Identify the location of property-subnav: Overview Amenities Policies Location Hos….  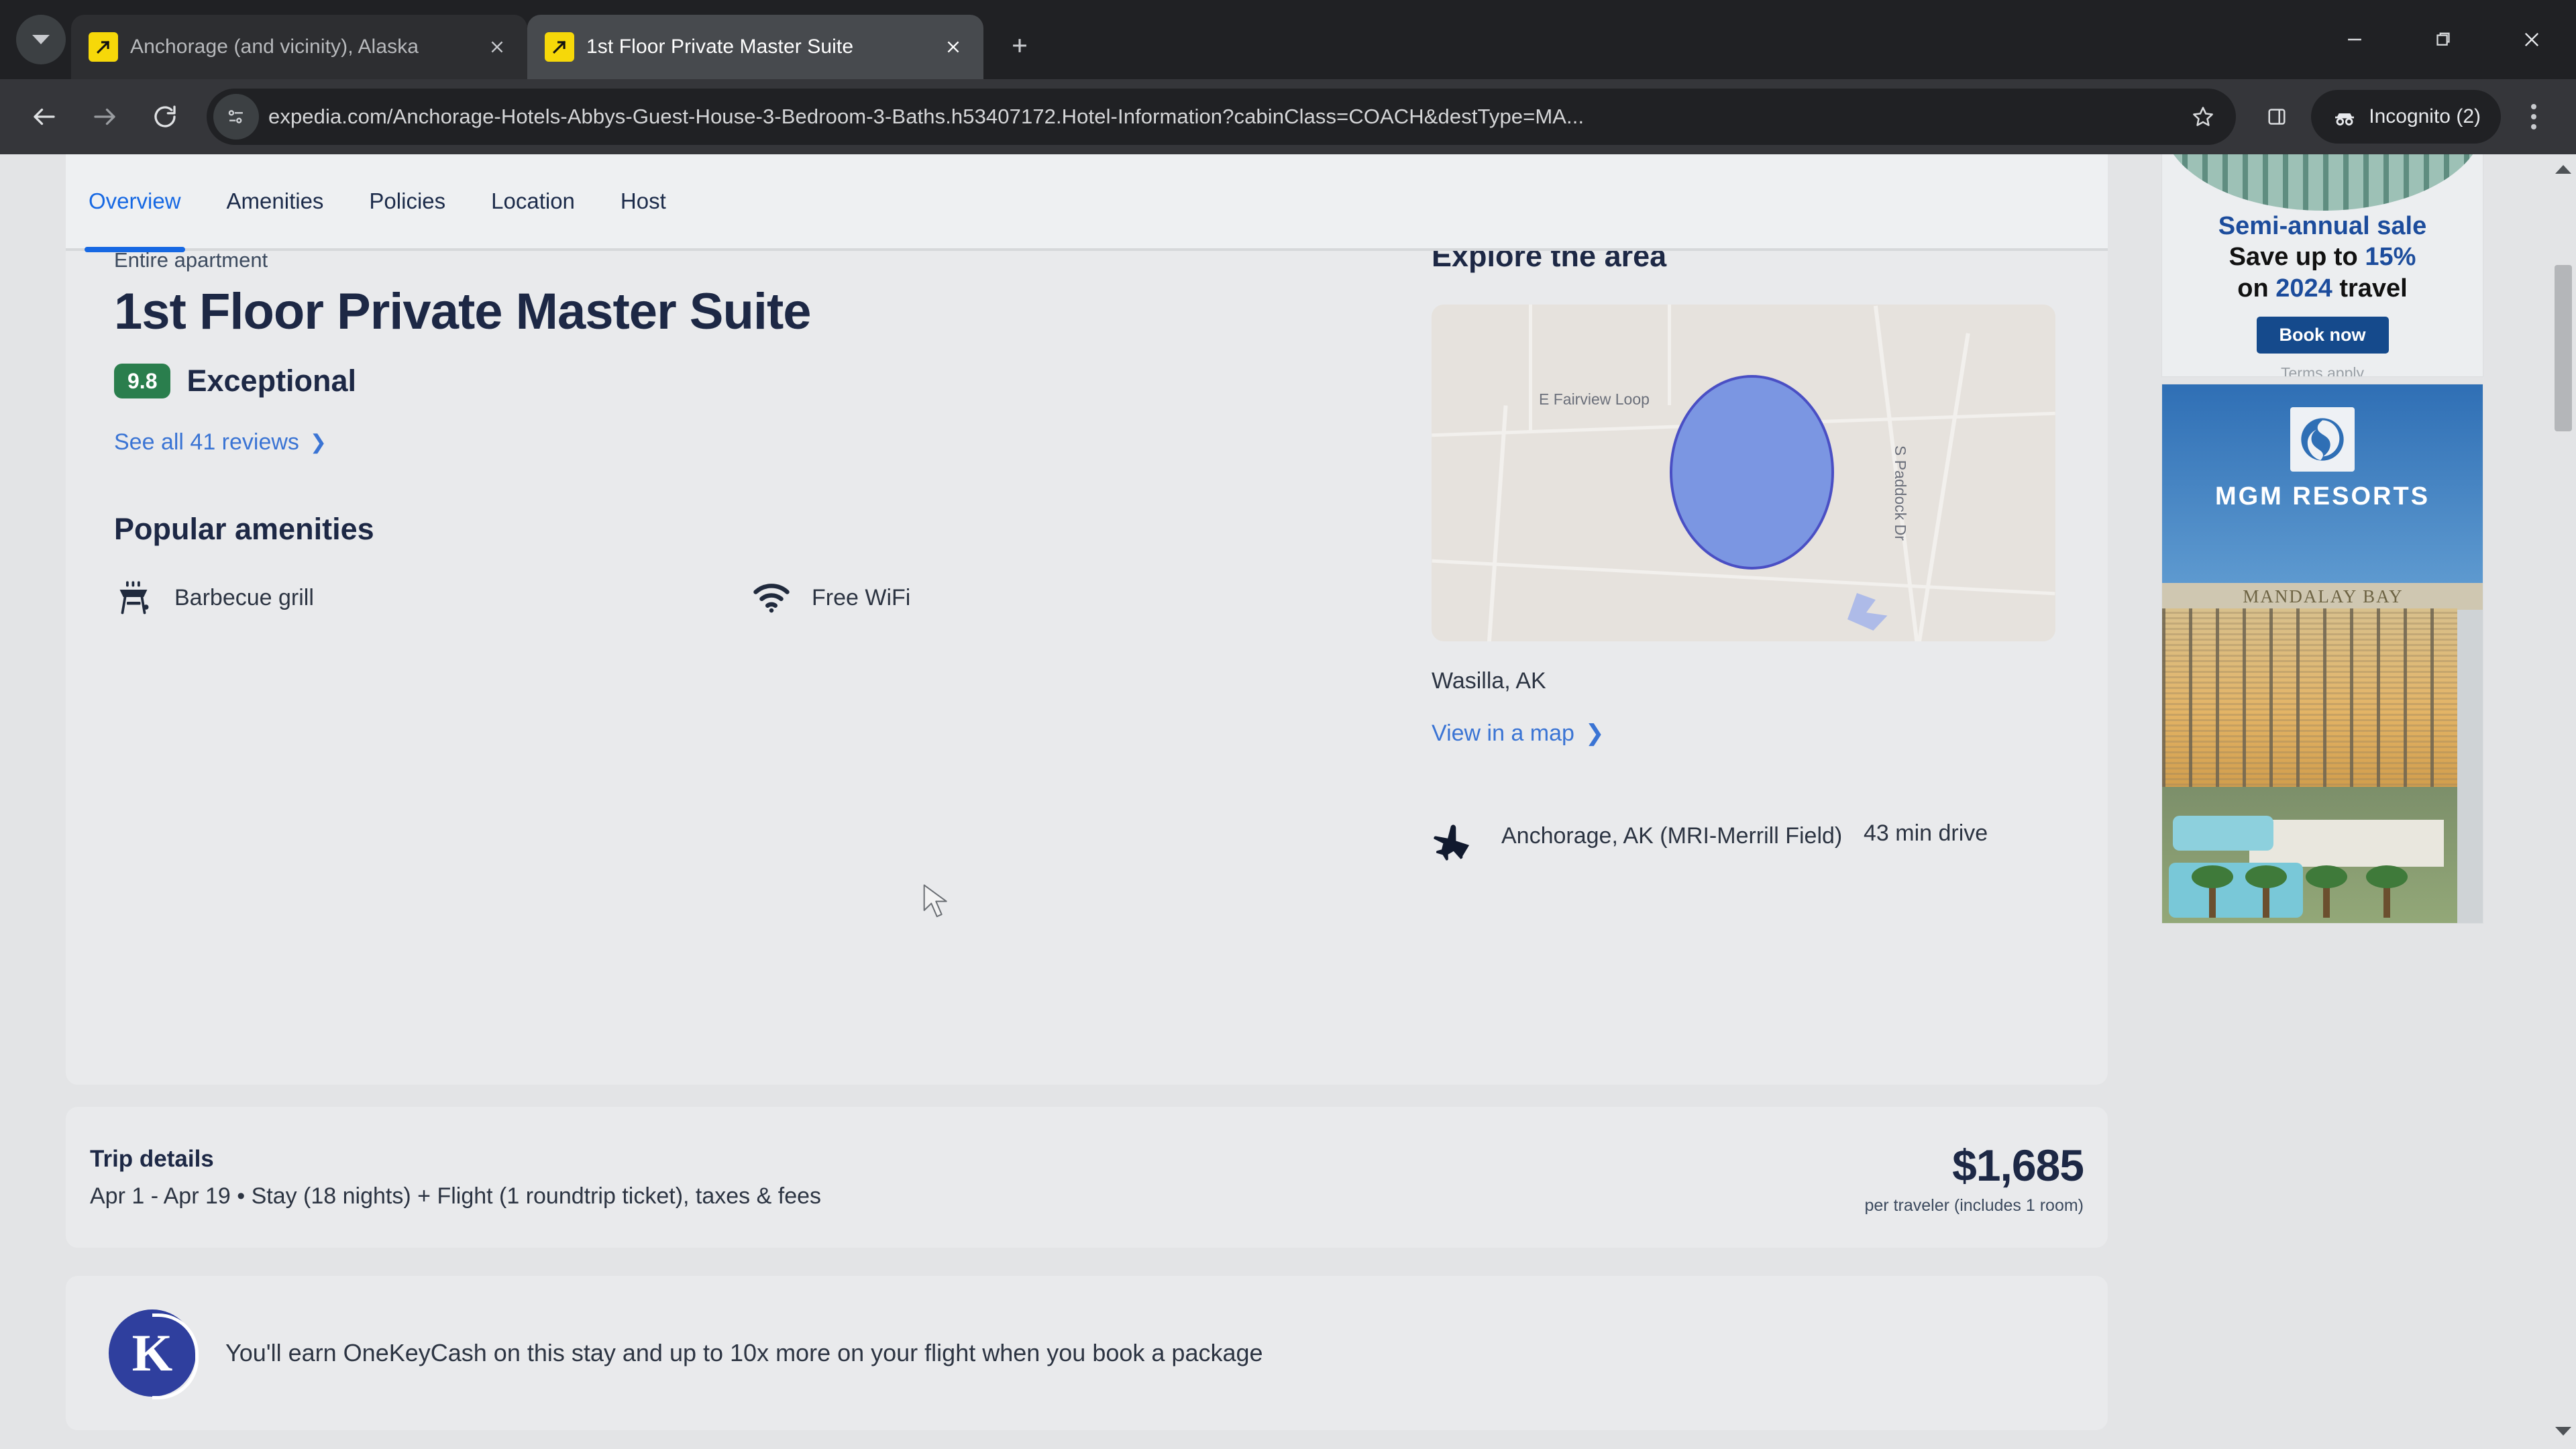
(1087, 203).